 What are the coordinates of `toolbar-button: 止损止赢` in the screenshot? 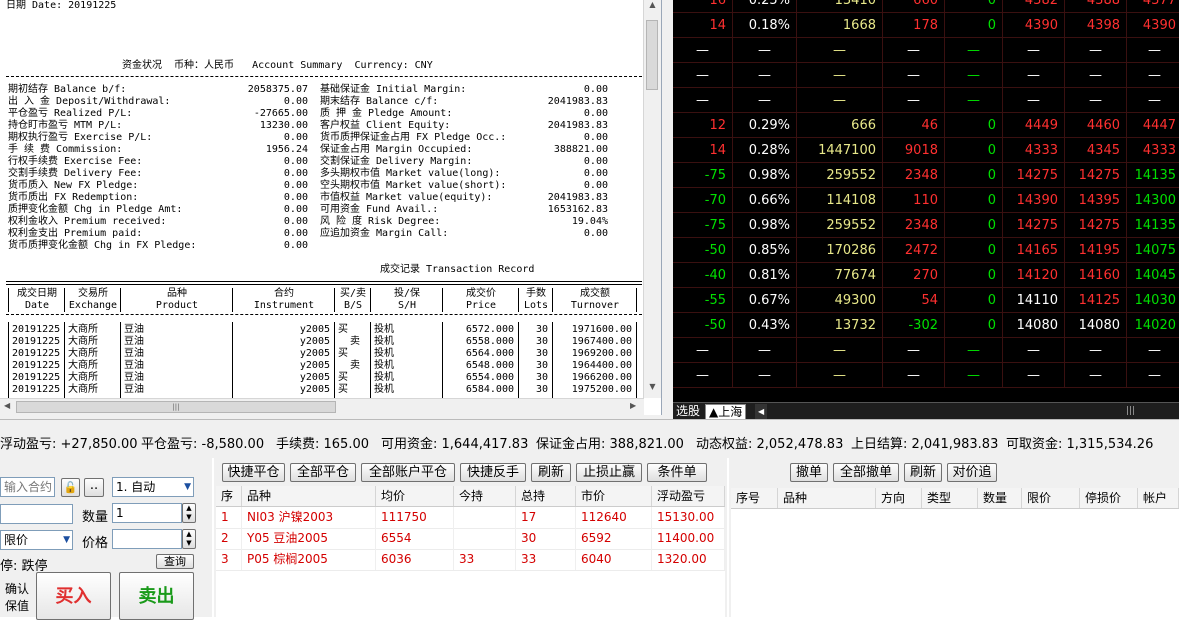 It's located at (609, 472).